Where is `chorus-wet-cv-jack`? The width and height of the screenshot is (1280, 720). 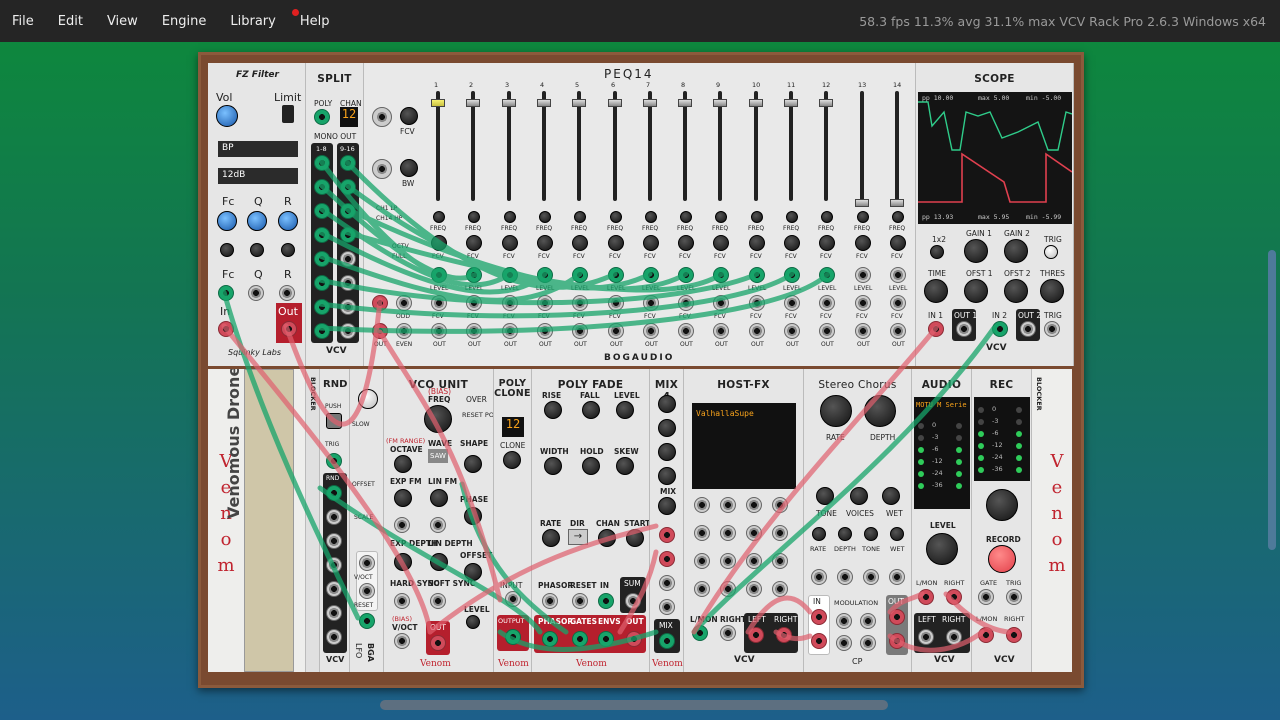 chorus-wet-cv-jack is located at coordinates (897, 577).